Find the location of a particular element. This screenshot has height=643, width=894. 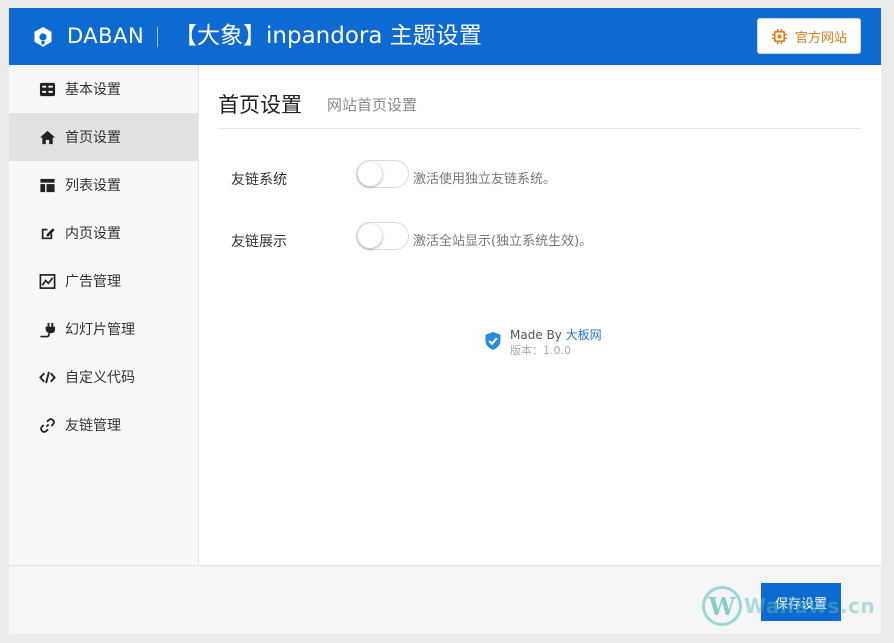

setting-desc-link-display: 激活全站显示(独立系统生效)。 is located at coordinates (503, 241).